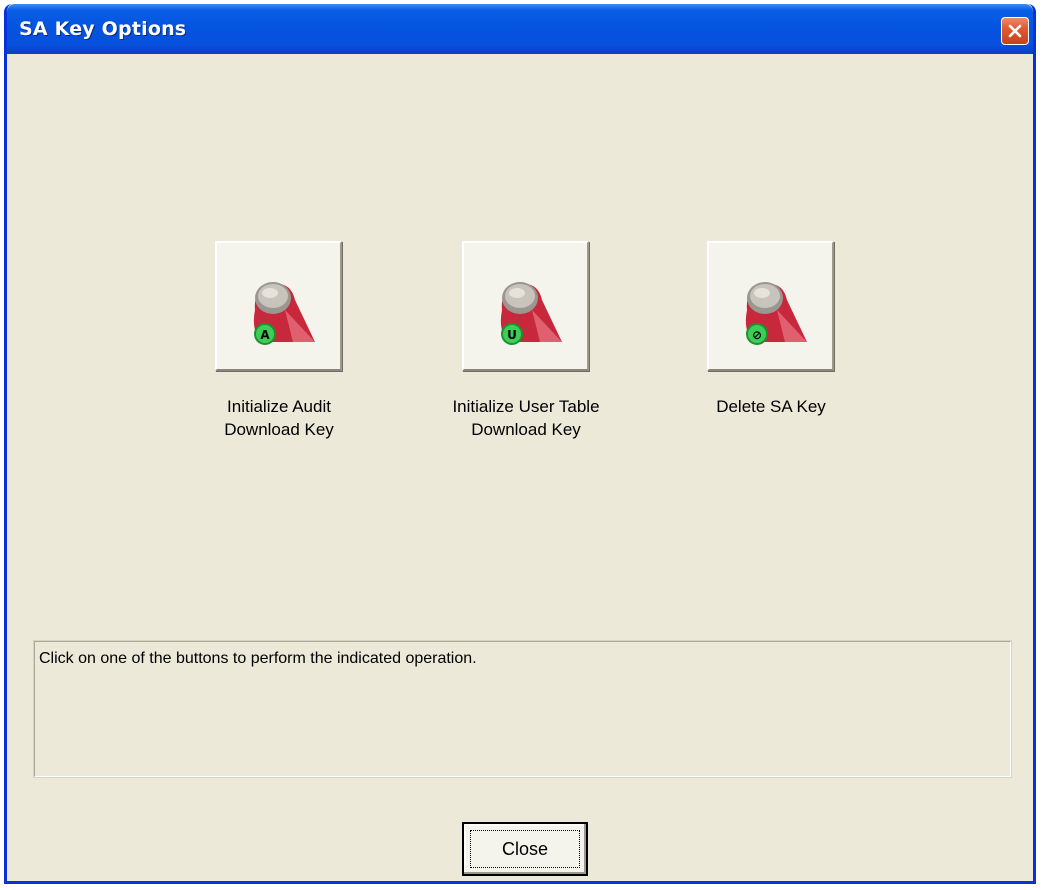 This screenshot has width=1043, height=890. I want to click on window-close-button, so click(1015, 31).